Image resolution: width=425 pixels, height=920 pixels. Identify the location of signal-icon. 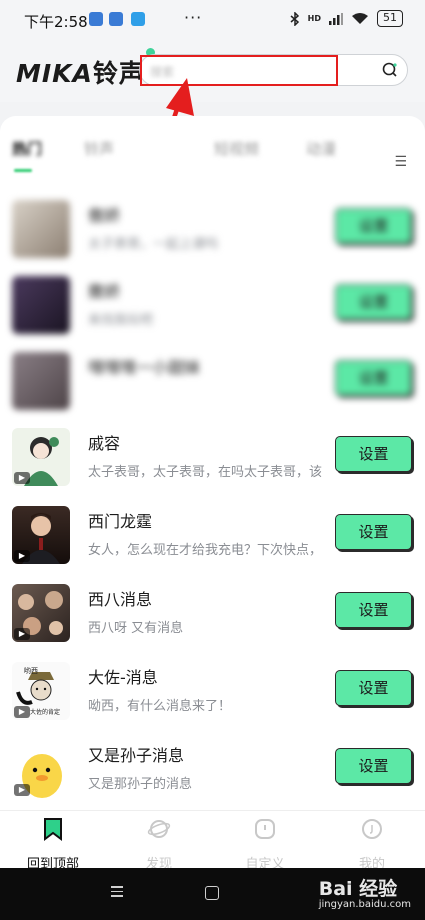
(336, 18).